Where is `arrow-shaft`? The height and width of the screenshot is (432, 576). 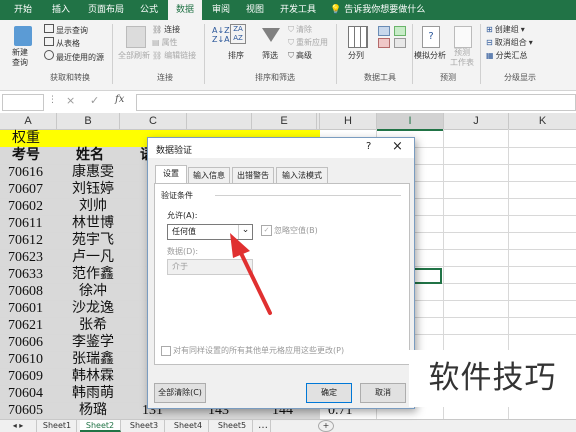
arrow-shaft is located at coordinates (254, 281).